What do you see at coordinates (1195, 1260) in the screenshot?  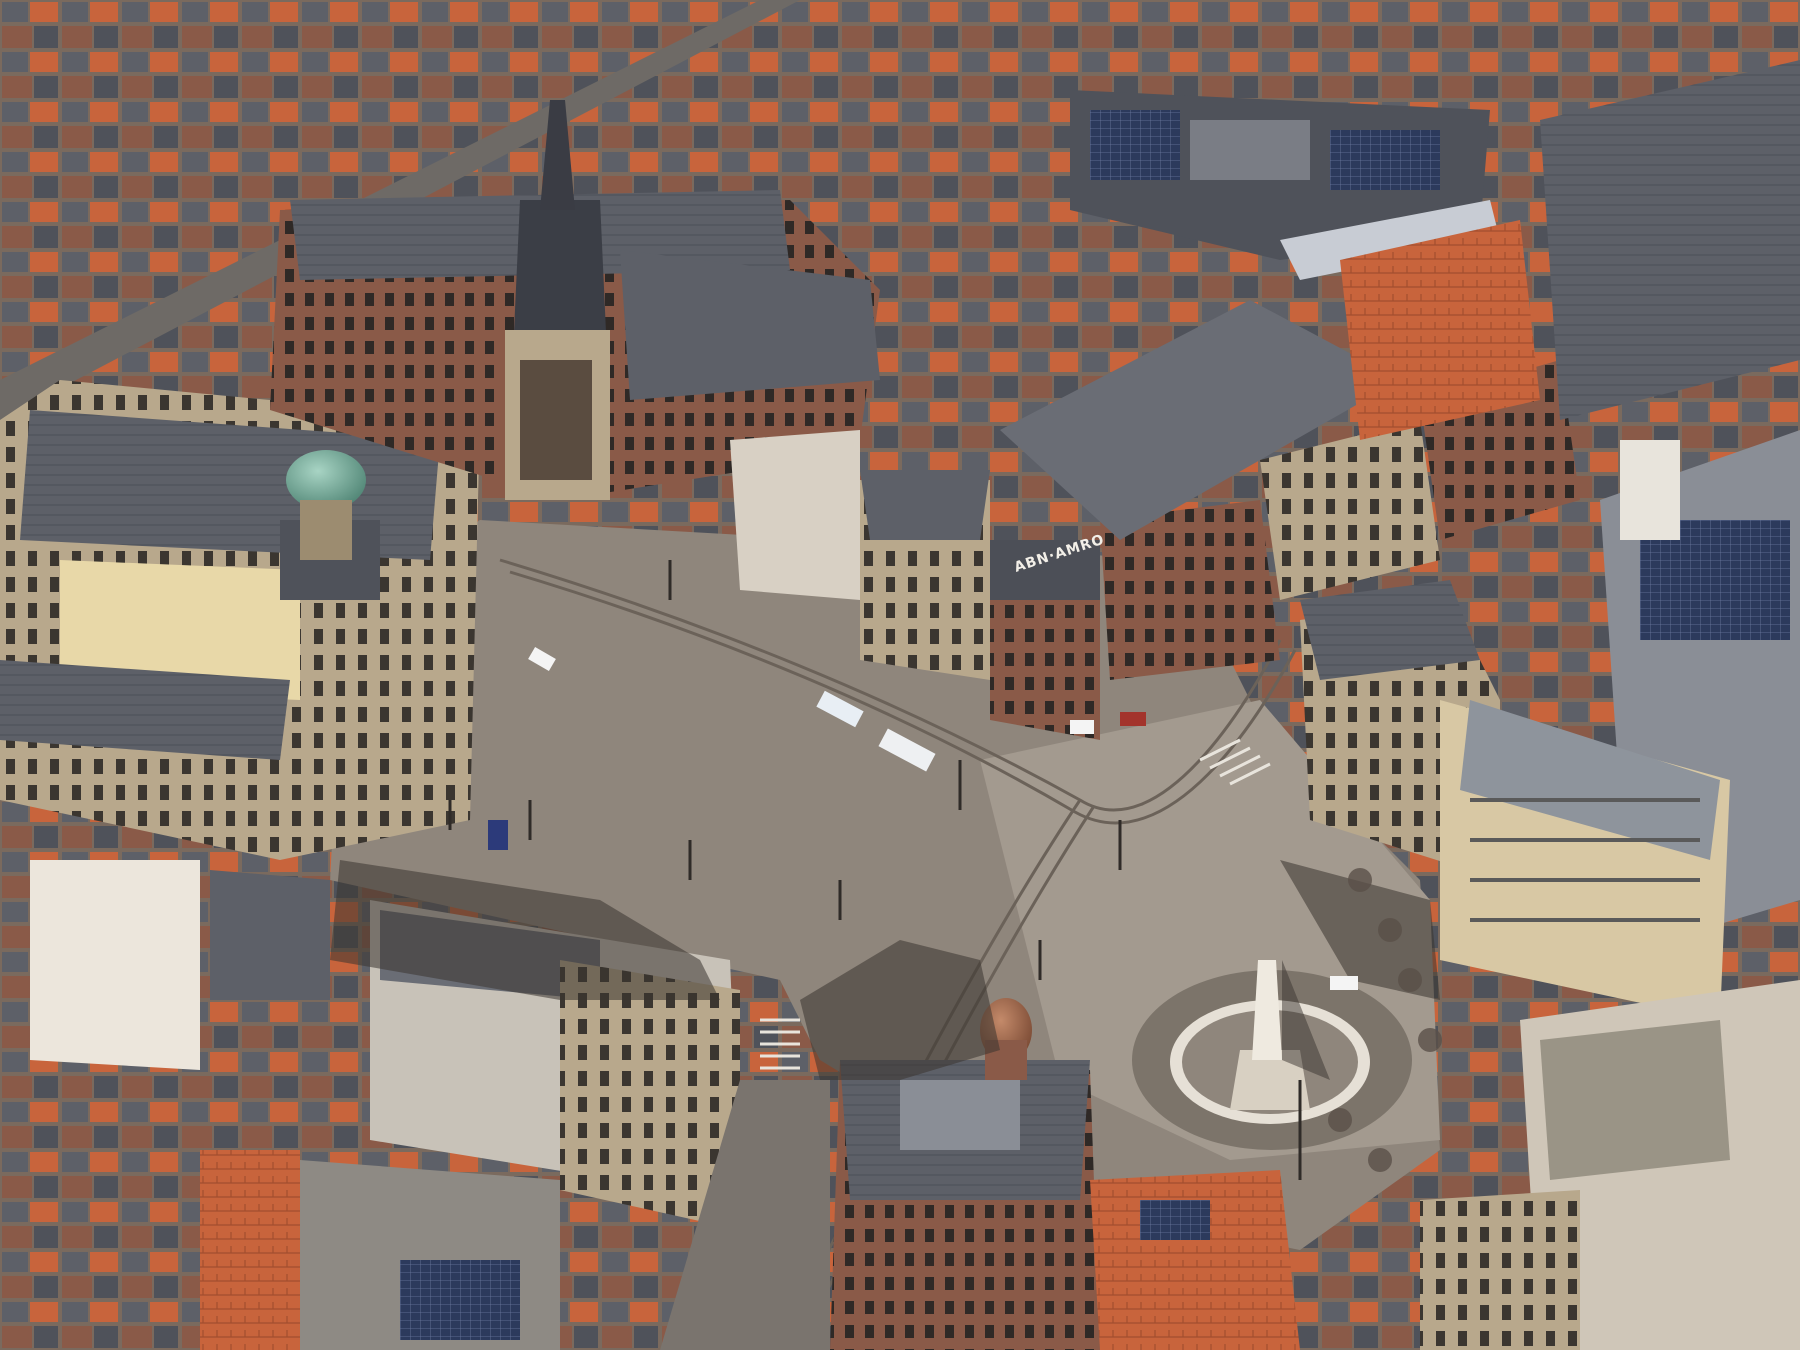 I see `building-orange-roof` at bounding box center [1195, 1260].